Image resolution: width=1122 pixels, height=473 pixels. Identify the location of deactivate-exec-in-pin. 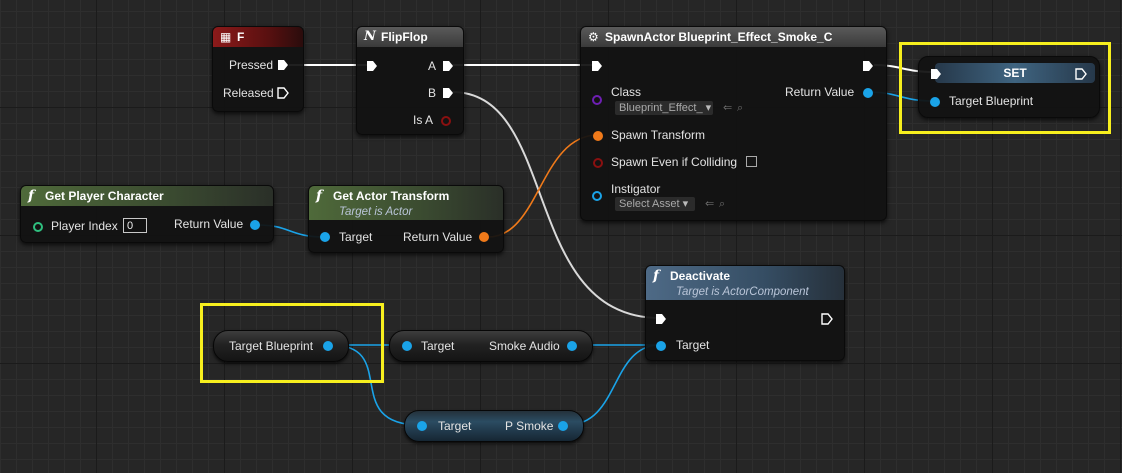
(661, 319).